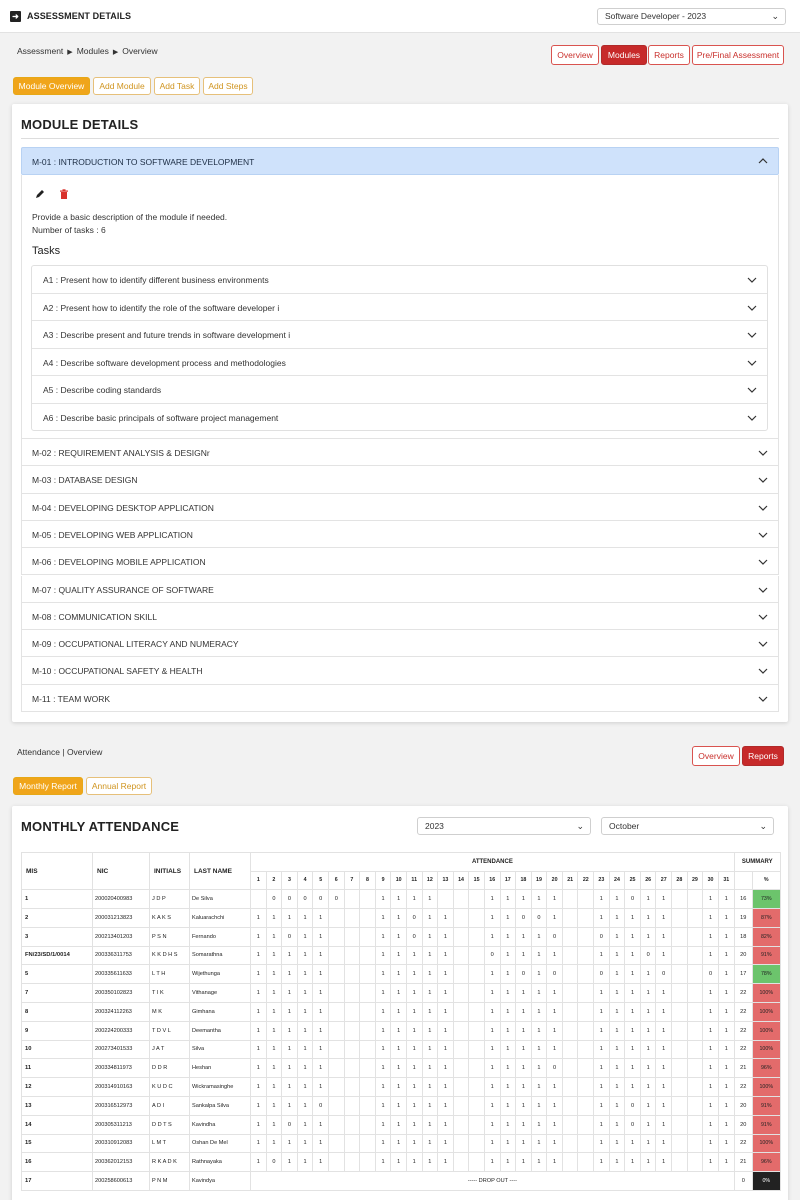  I want to click on add-steps-tab: Add Steps, so click(228, 86).